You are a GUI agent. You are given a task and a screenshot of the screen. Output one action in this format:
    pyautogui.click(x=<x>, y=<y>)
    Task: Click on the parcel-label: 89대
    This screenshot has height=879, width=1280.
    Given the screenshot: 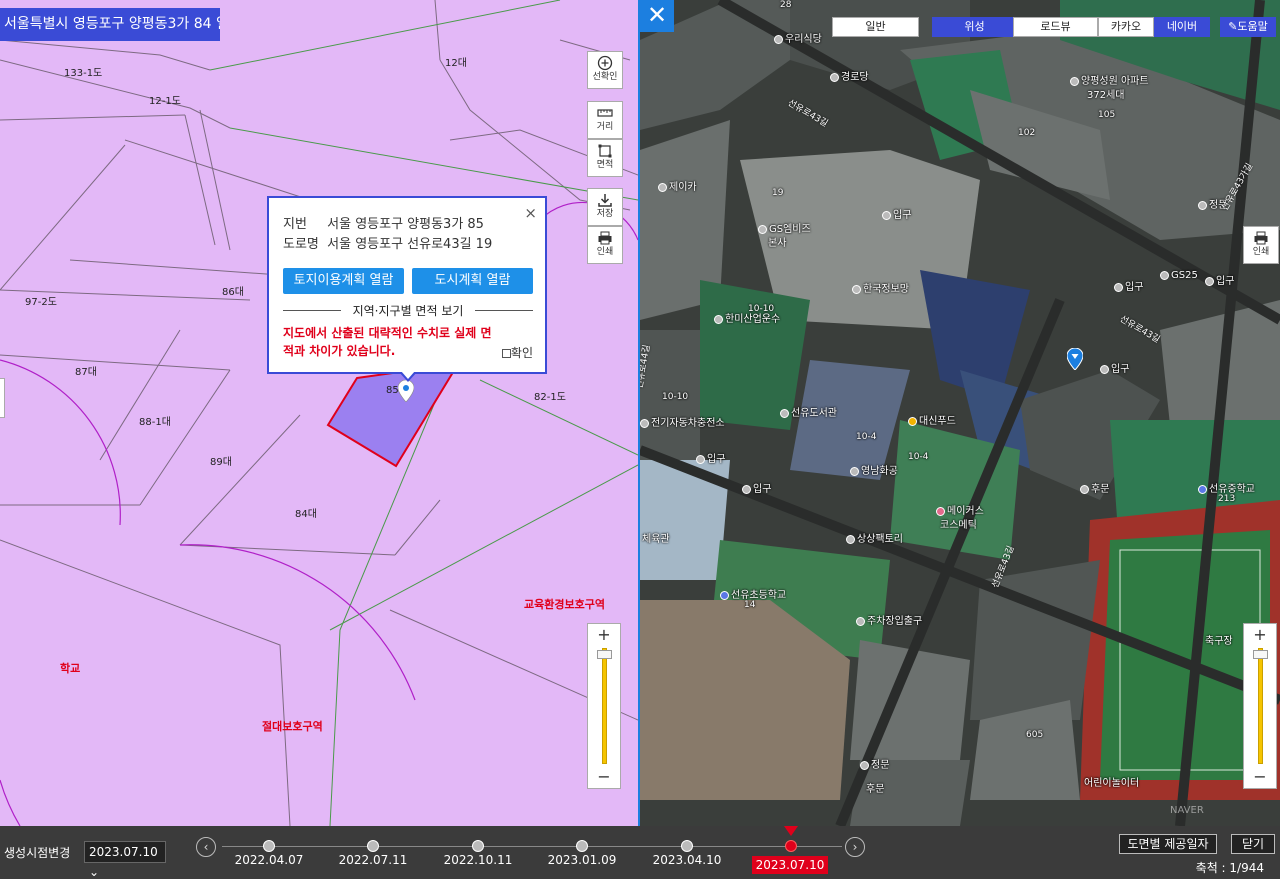 What is the action you would take?
    pyautogui.click(x=221, y=462)
    